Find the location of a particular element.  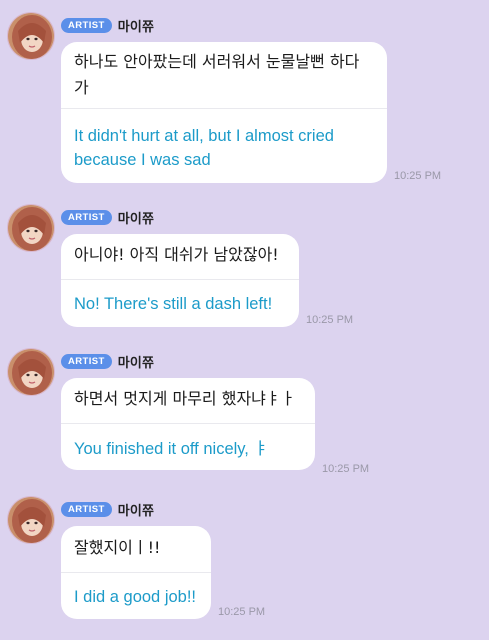

original-message-text: 하면서 멋지게 마무리 했자냐ㅑㅏ is located at coordinates (185, 398).